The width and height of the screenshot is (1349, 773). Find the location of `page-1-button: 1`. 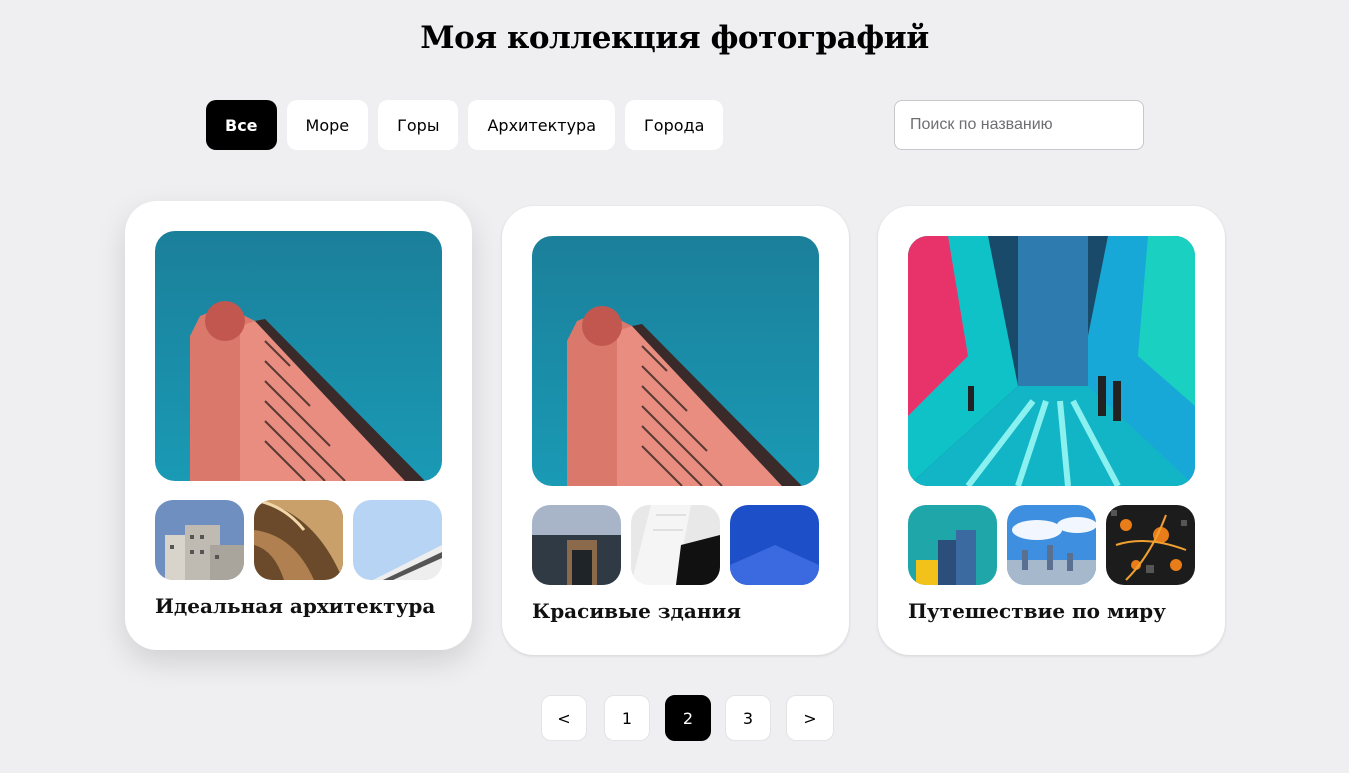

page-1-button: 1 is located at coordinates (627, 718).